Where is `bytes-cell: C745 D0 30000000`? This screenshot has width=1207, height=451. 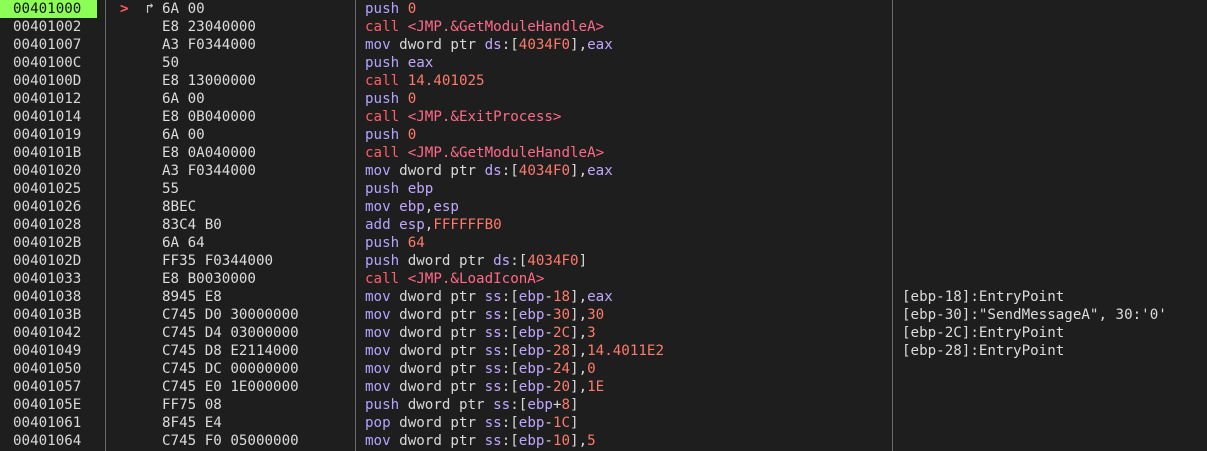 bytes-cell: C745 D0 30000000 is located at coordinates (230, 315).